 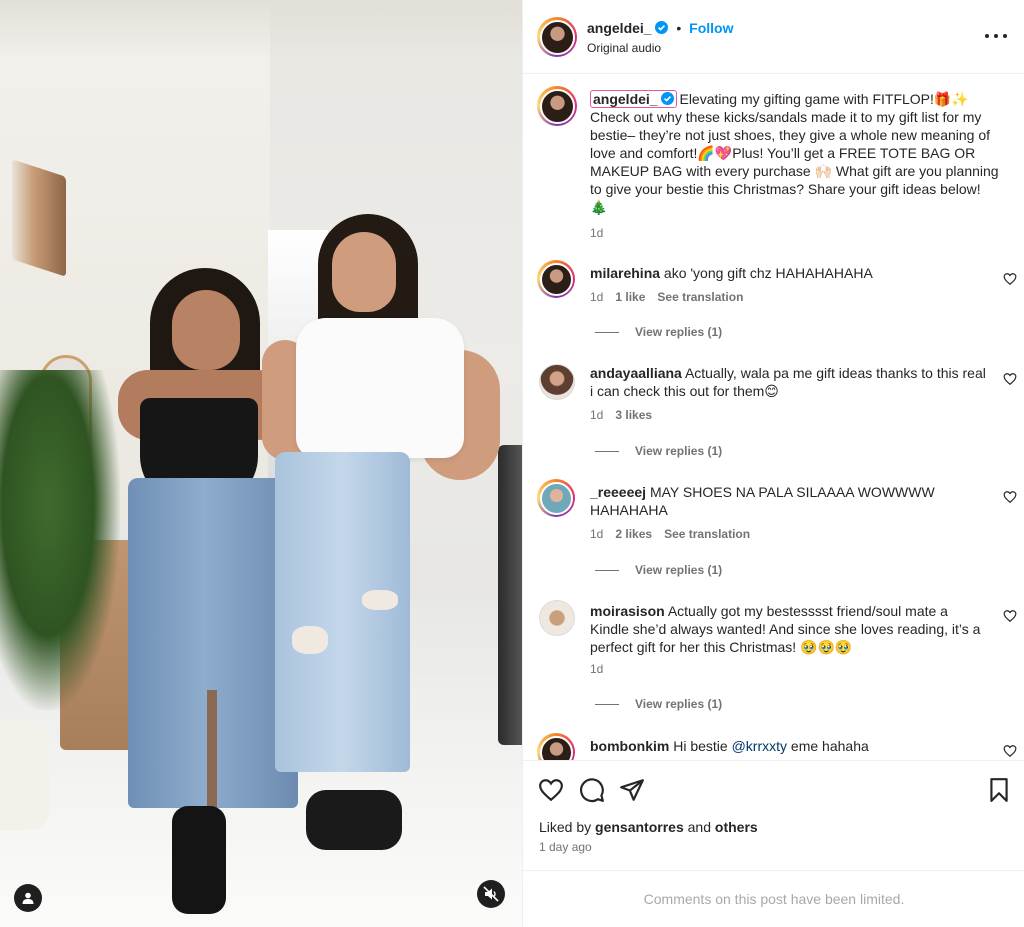 I want to click on bookmark-icon, so click(x=999, y=790).